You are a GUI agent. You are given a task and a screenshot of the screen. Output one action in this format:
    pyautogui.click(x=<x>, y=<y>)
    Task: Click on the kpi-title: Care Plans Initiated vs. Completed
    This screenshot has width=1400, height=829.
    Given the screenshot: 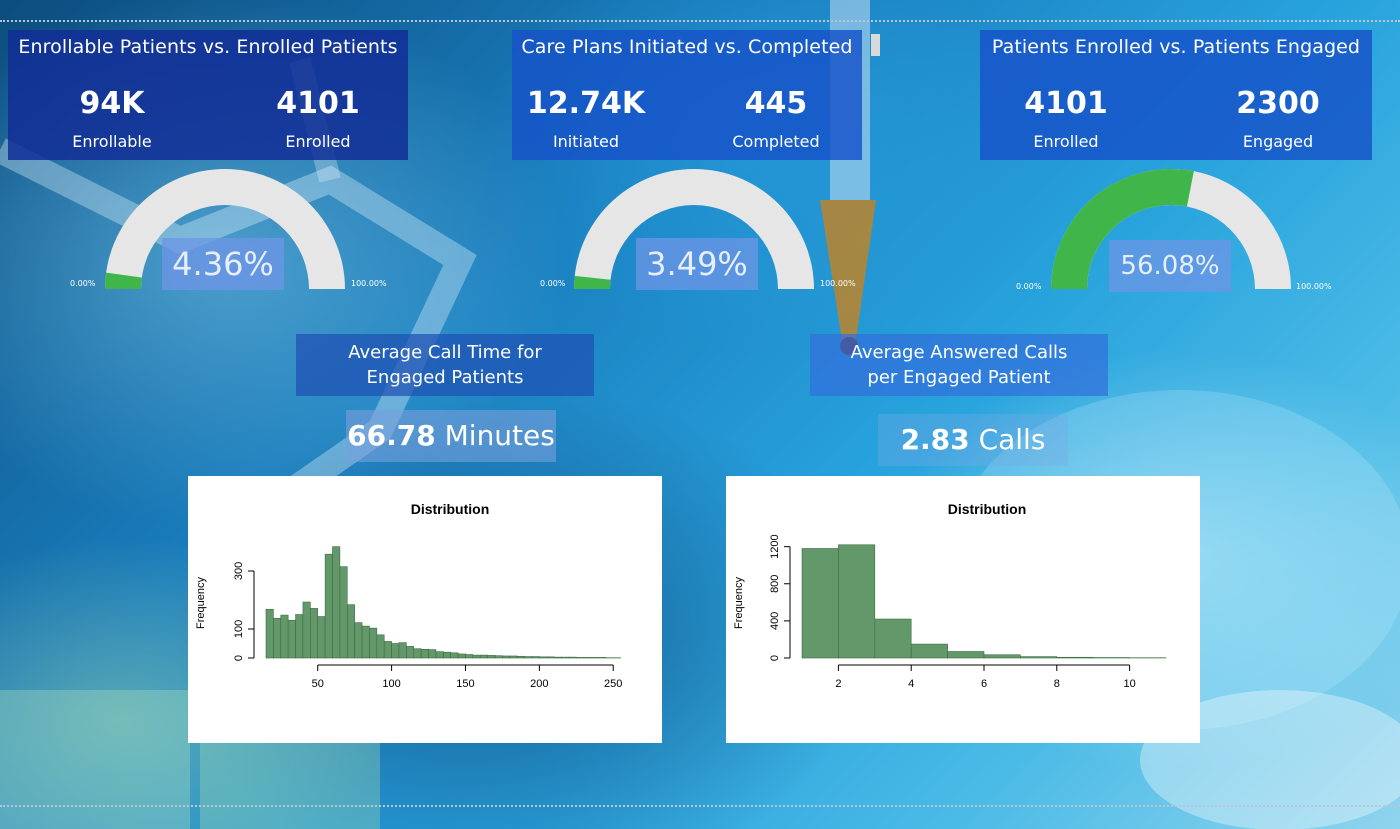 What is the action you would take?
    pyautogui.click(x=687, y=47)
    